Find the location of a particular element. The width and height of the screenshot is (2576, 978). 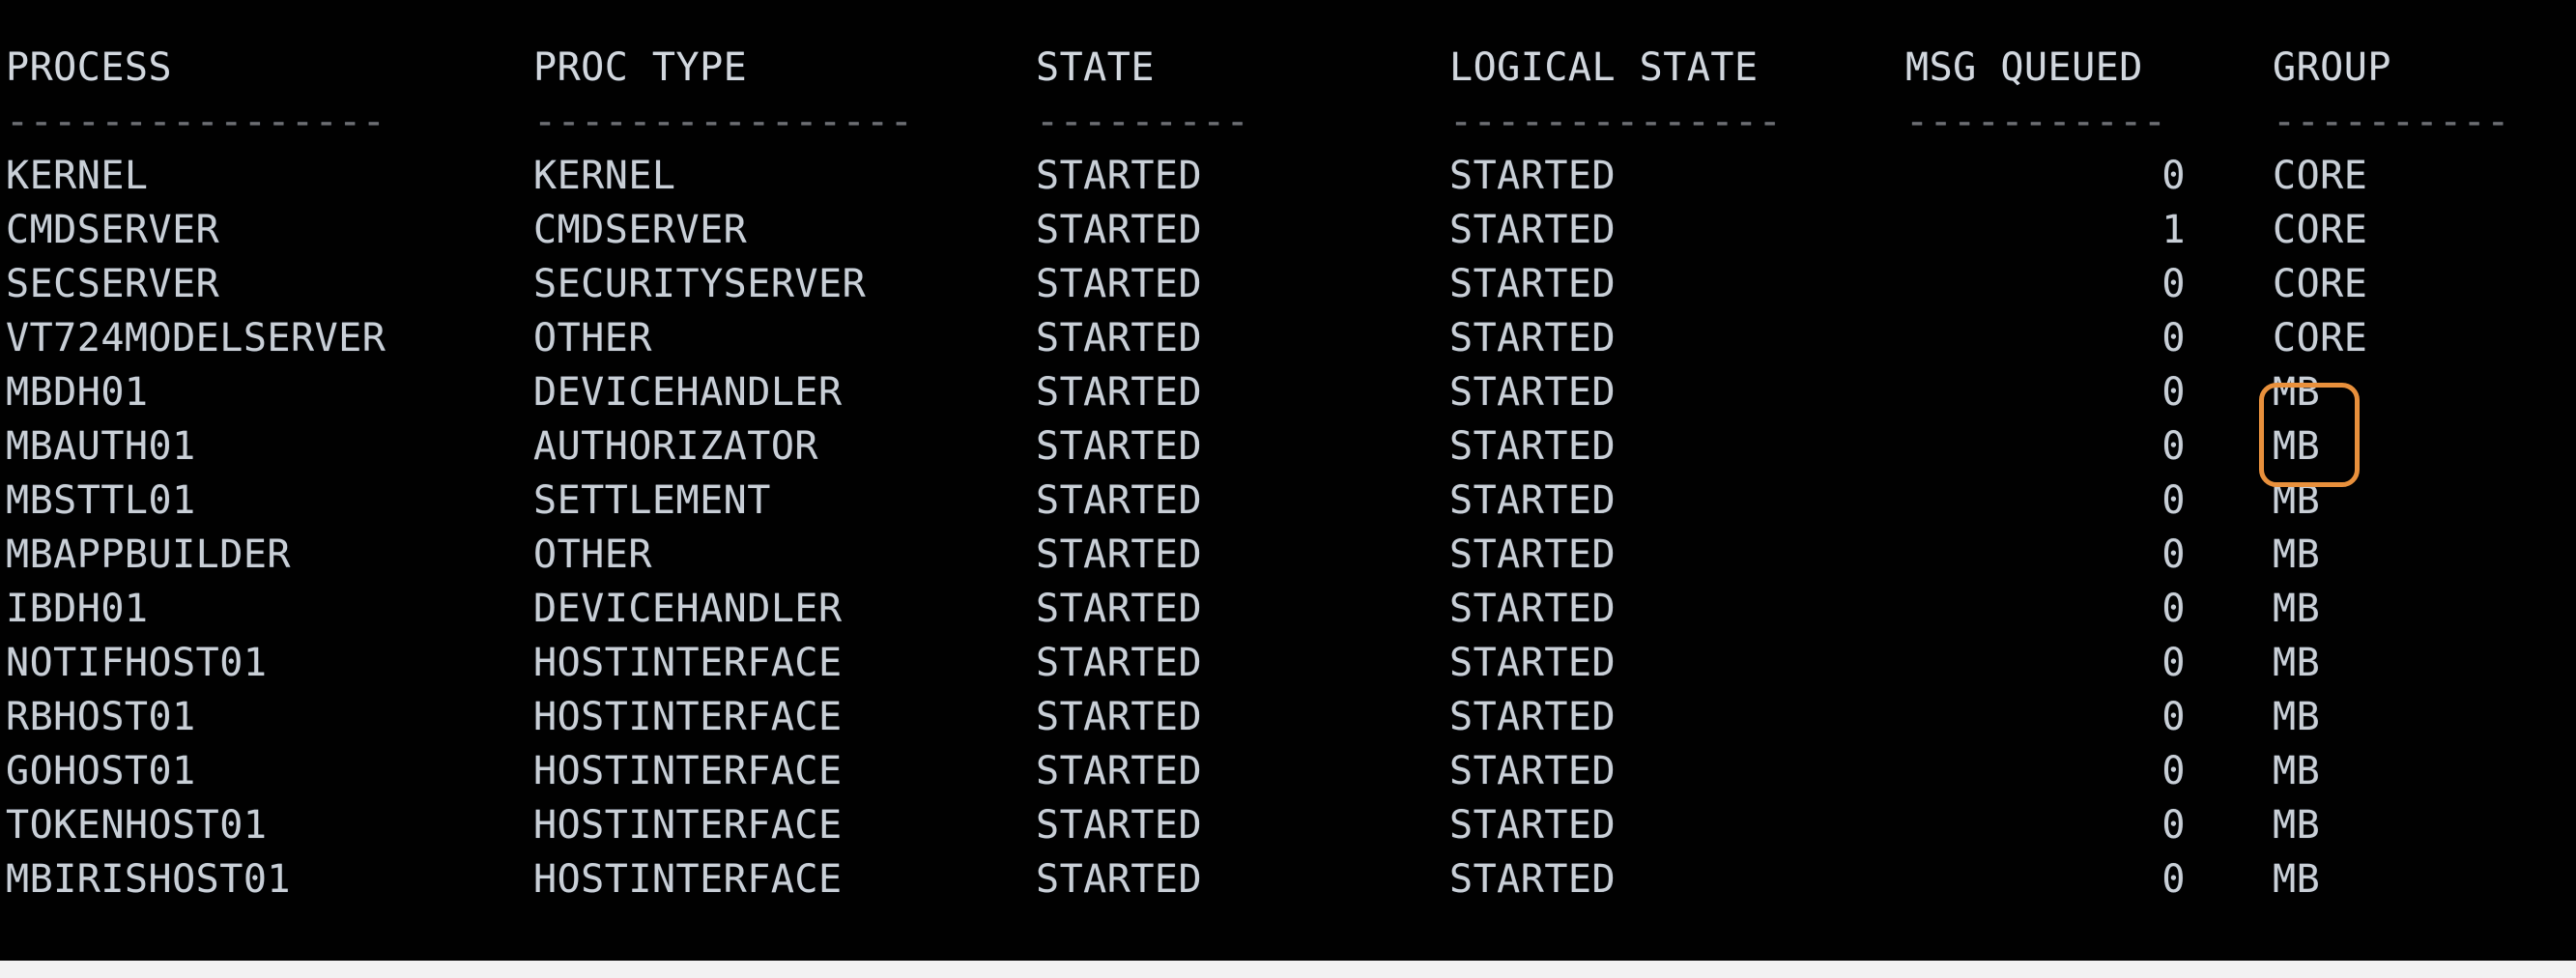

table-row: MBAPPBUILDER OTHER STARTED STARTED 0 MB is located at coordinates (1288, 555).